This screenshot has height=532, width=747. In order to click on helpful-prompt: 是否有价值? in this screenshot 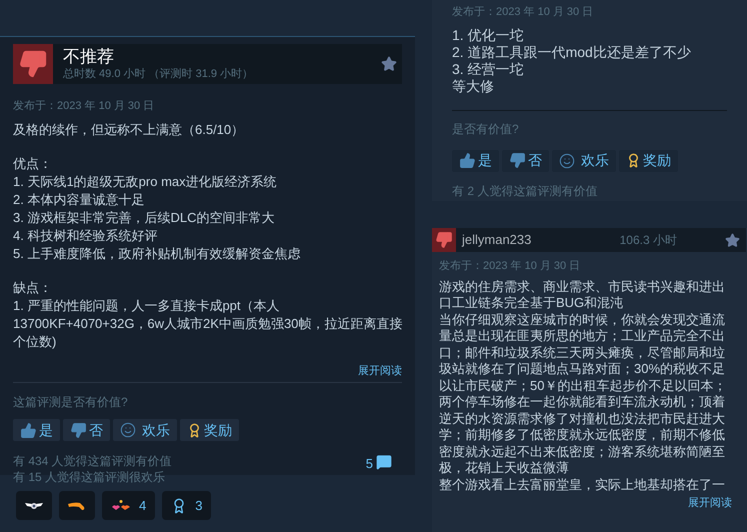, I will do `click(486, 129)`.